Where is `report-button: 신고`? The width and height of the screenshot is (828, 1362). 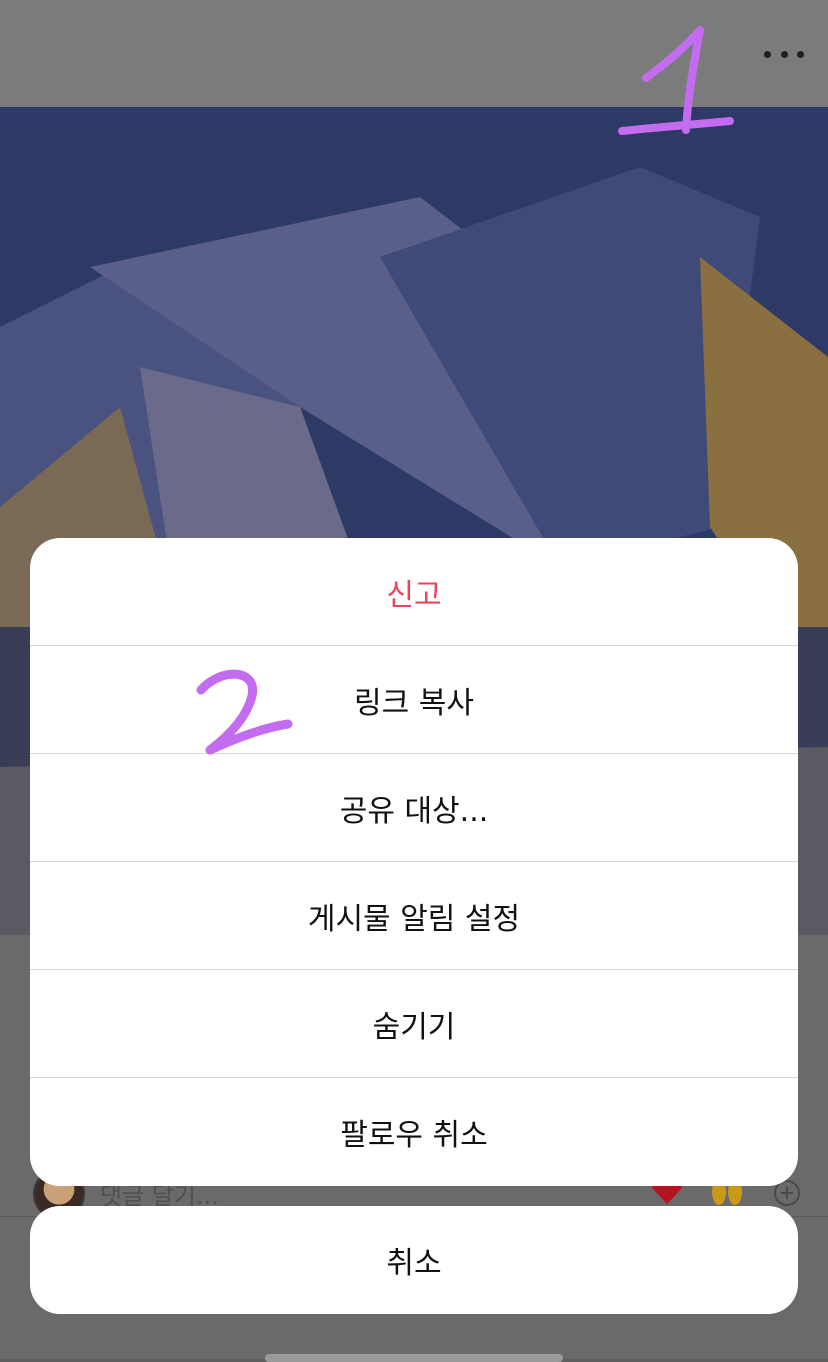 report-button: 신고 is located at coordinates (414, 592).